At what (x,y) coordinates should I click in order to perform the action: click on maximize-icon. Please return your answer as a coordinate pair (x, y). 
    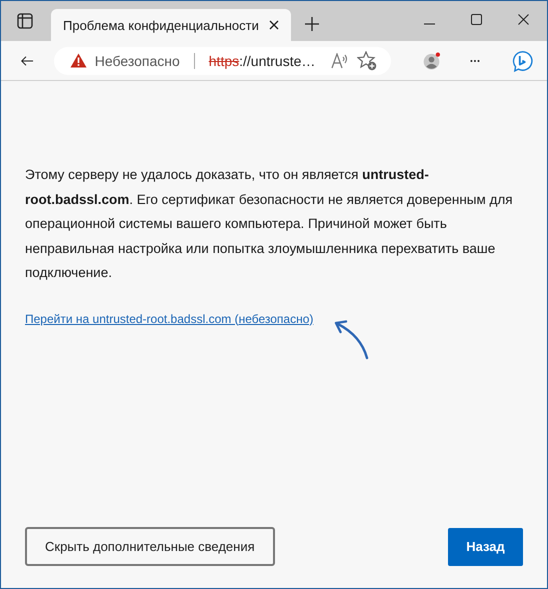
    Looking at the image, I should click on (476, 19).